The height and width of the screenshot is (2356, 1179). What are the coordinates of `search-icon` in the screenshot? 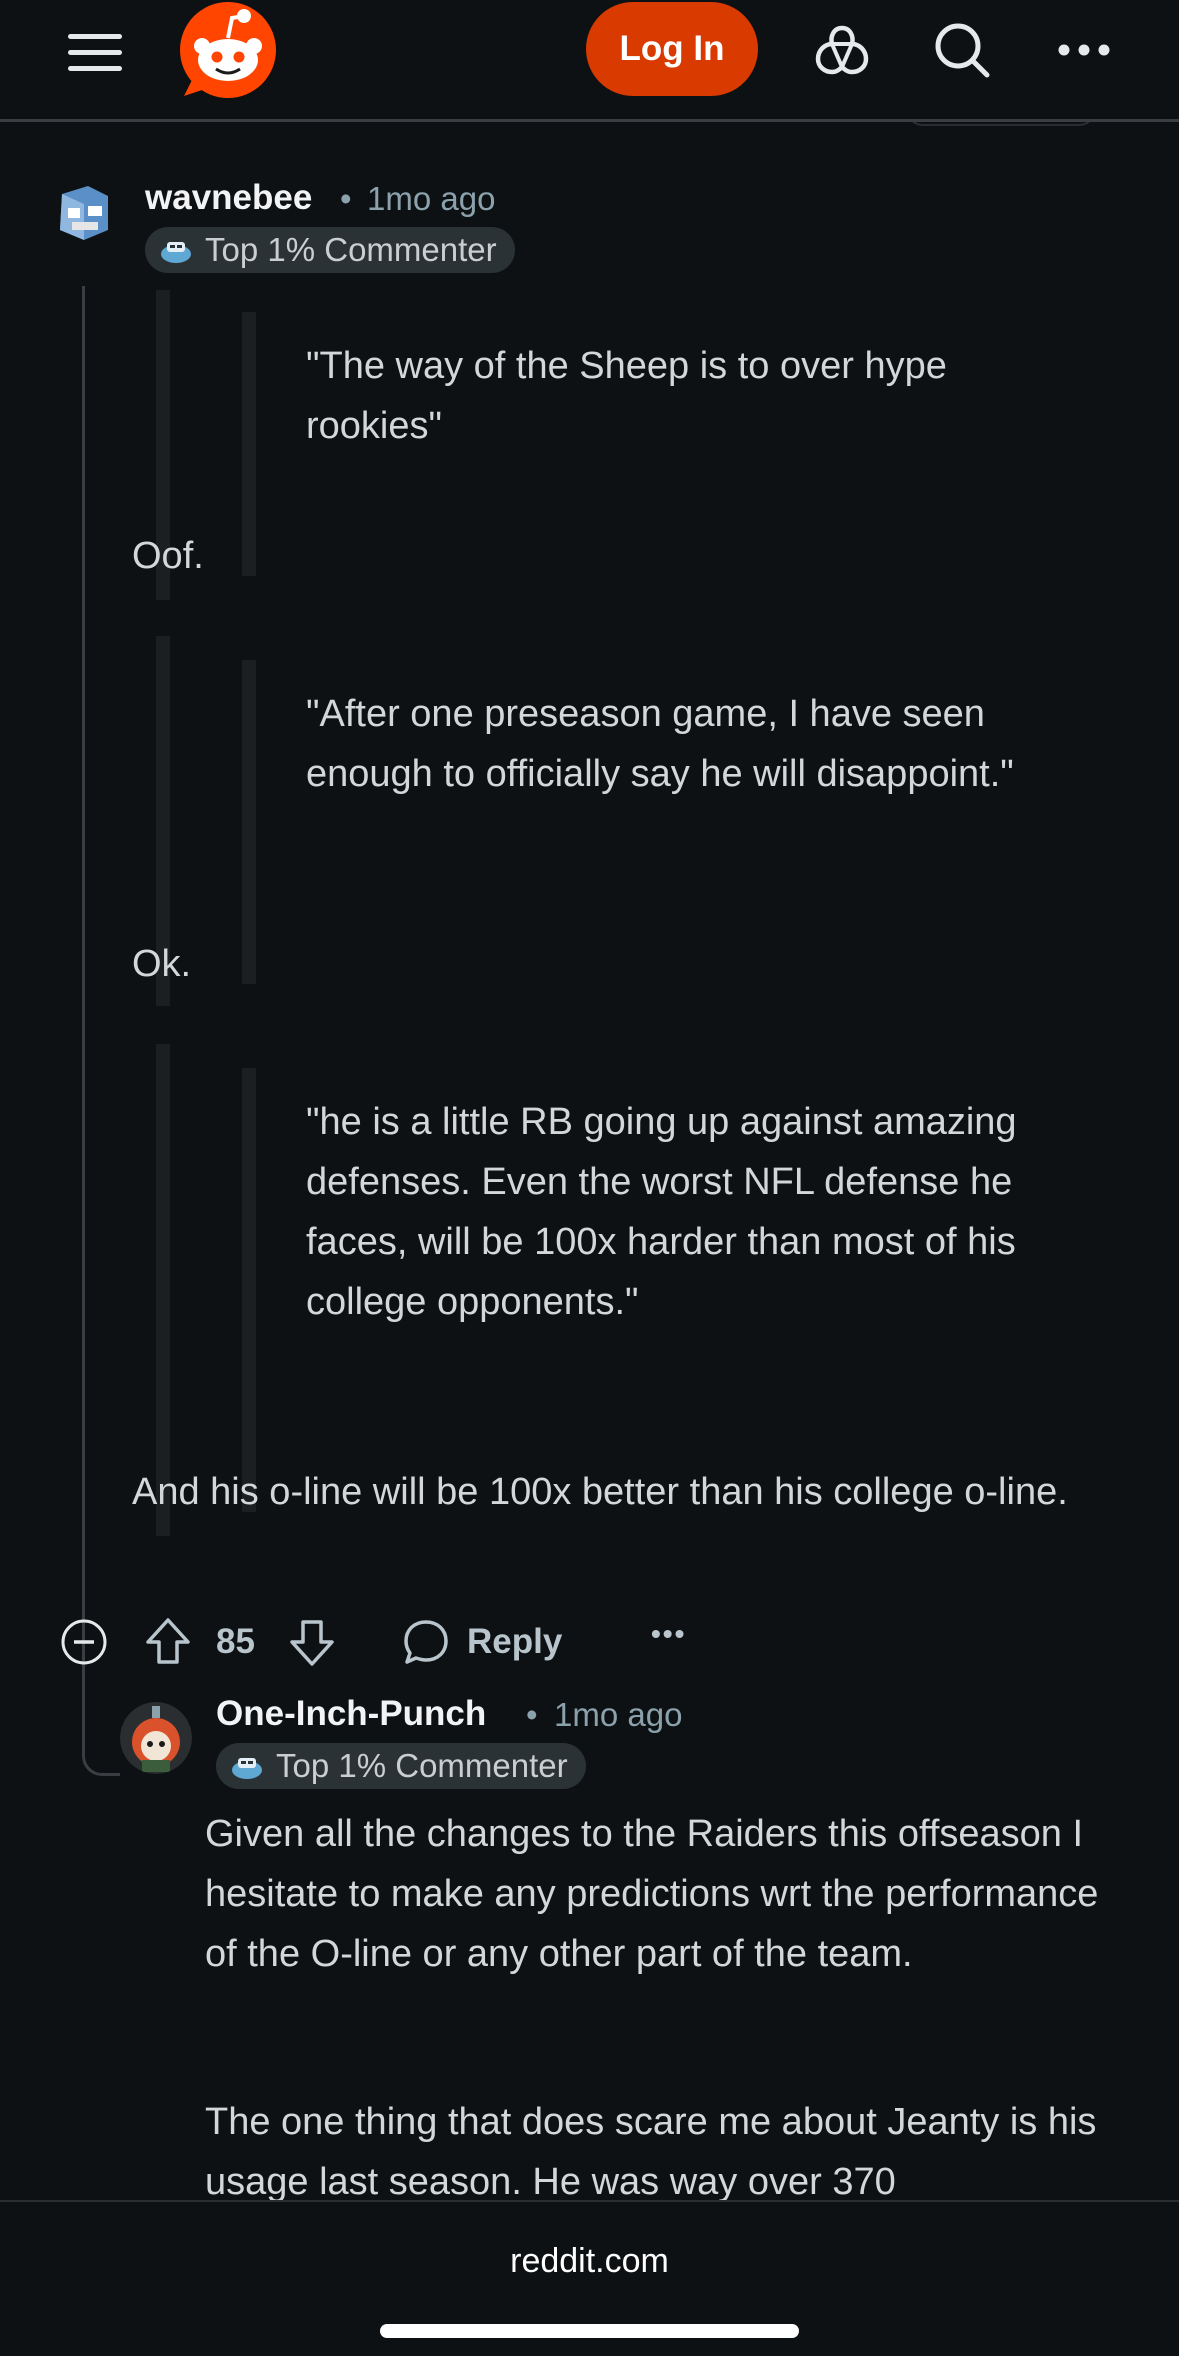 It's located at (962, 50).